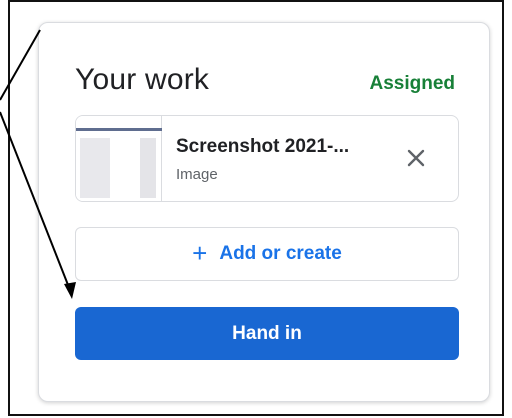 The image size is (512, 418). What do you see at coordinates (280, 253) in the screenshot?
I see `add-or-create-label: Add or create` at bounding box center [280, 253].